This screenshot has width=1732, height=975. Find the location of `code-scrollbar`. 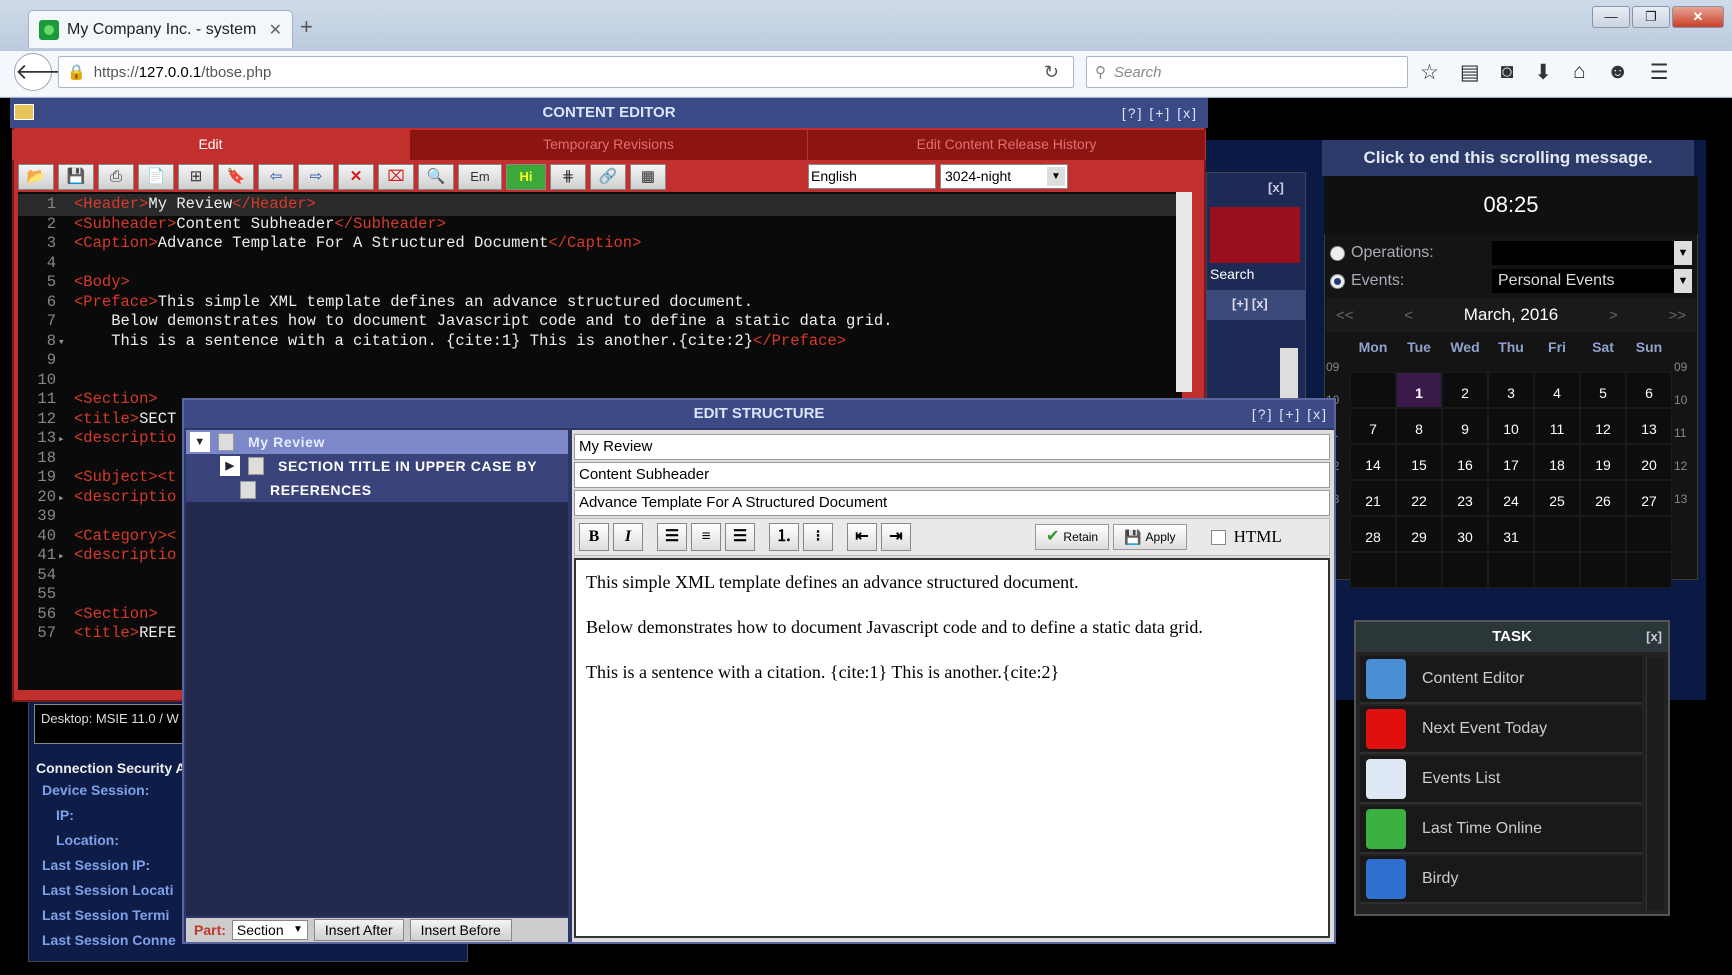

code-scrollbar is located at coordinates (1184, 292).